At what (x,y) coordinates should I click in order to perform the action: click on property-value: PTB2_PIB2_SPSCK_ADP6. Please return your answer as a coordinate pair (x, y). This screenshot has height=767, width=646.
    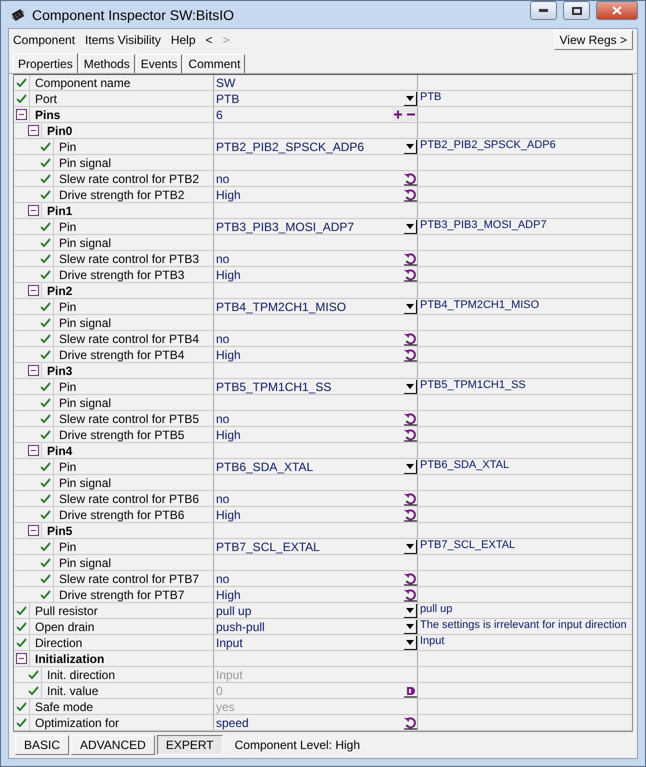
    Looking at the image, I should click on (291, 147).